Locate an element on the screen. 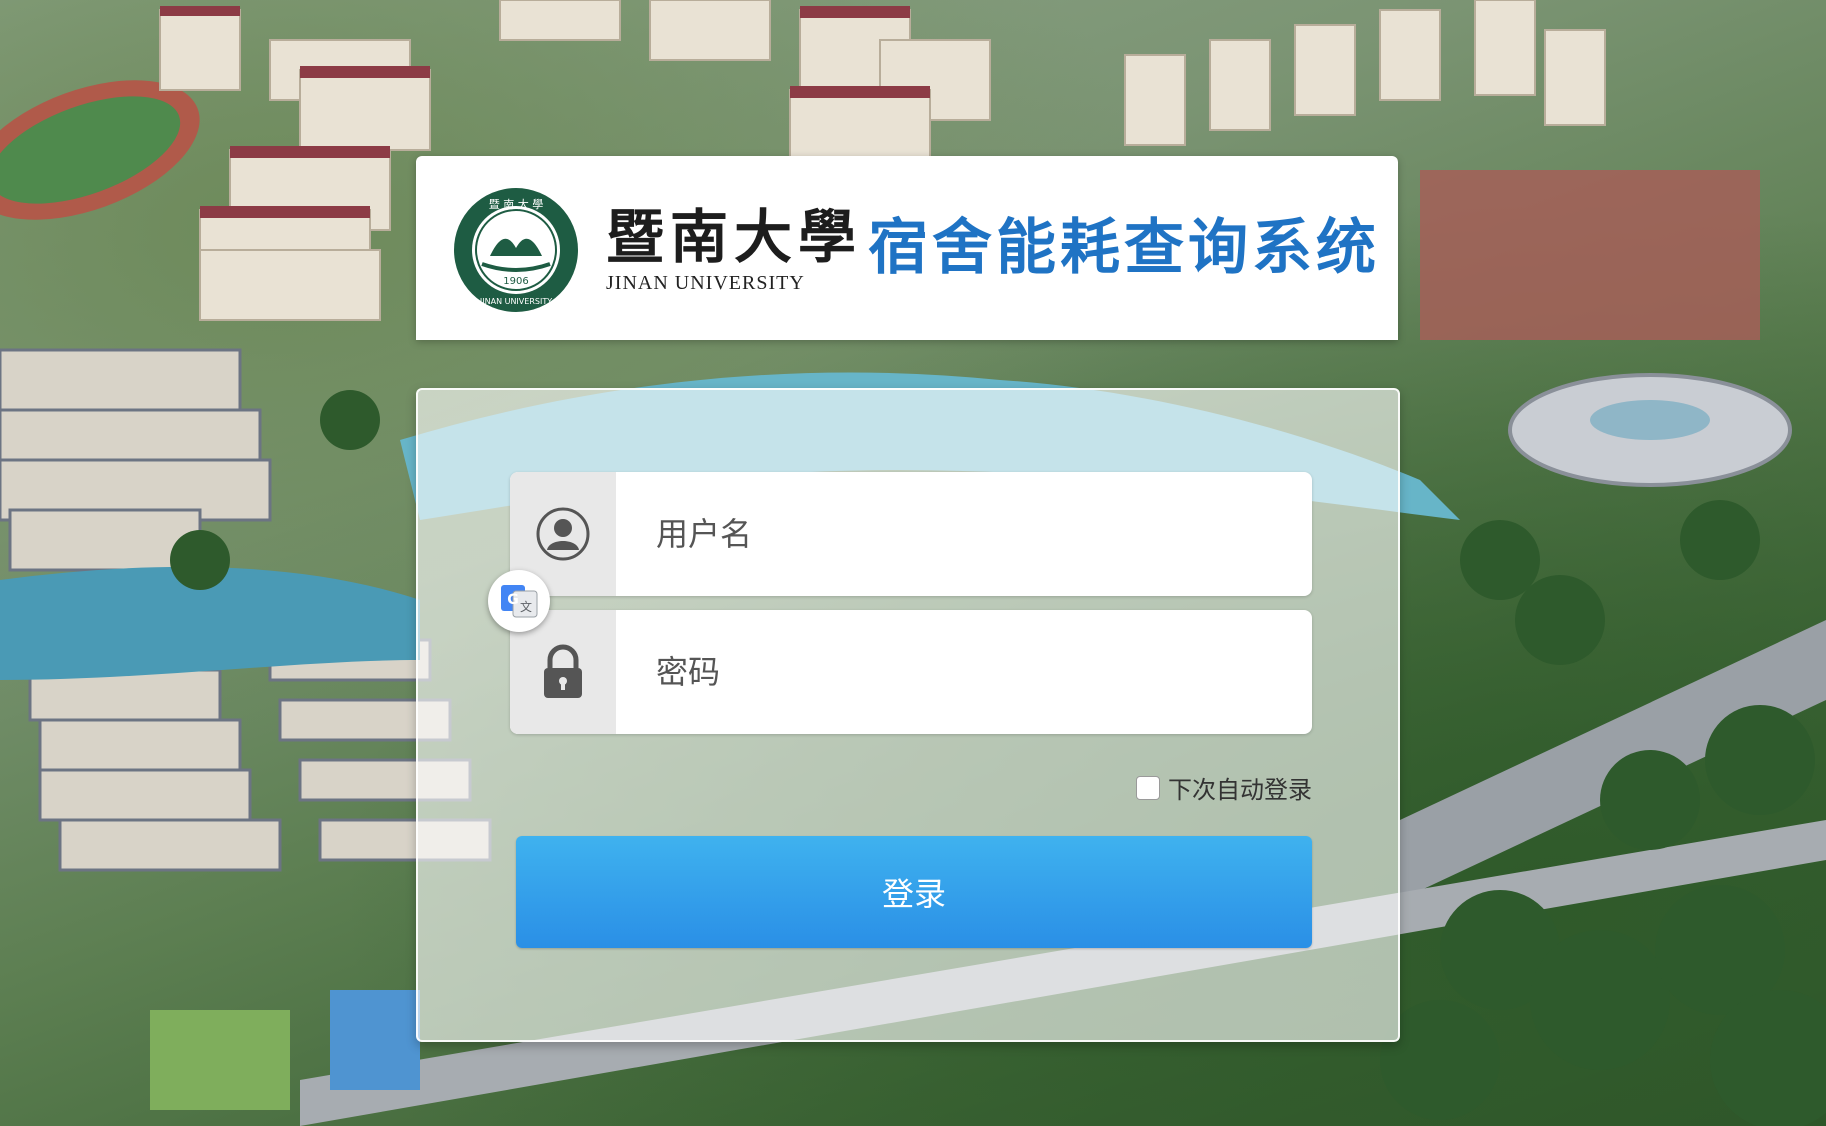 The width and height of the screenshot is (1826, 1126). remember-me-option: 下次自动登录 is located at coordinates (1224, 787).